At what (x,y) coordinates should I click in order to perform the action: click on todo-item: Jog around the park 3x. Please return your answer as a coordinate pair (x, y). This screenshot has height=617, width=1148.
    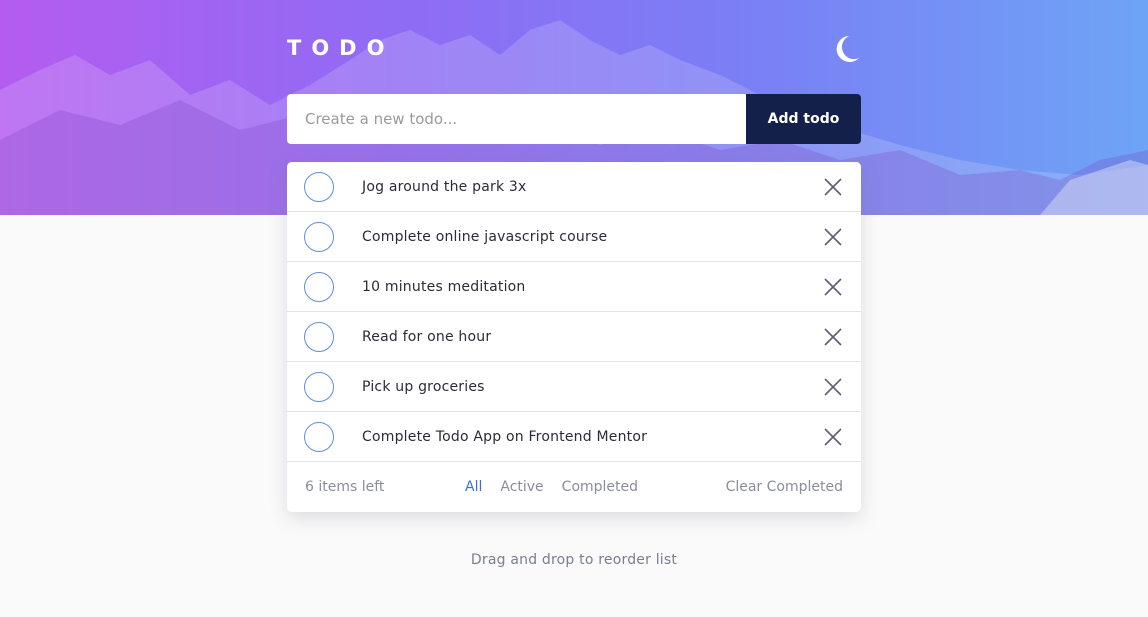
    Looking at the image, I should click on (574, 187).